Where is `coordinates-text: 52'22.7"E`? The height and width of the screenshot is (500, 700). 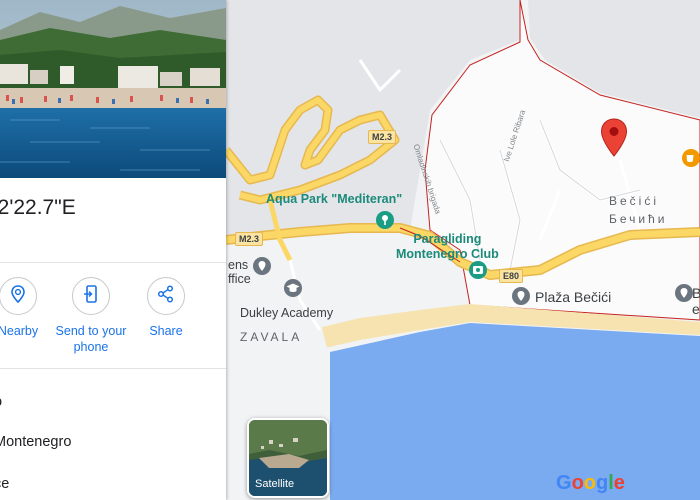 coordinates-text: 52'22.7"E is located at coordinates (38, 207).